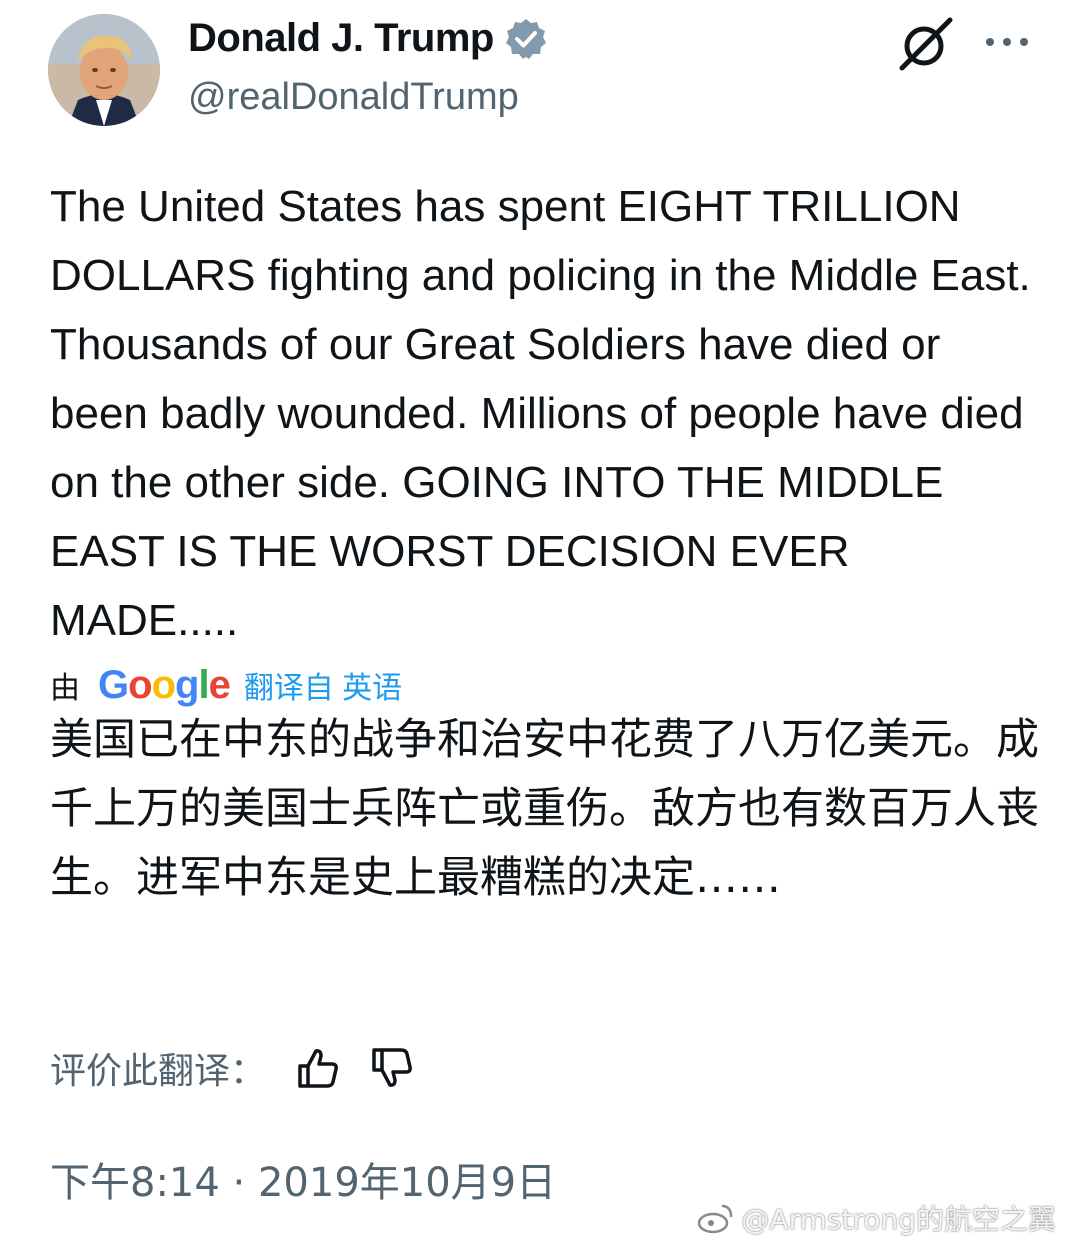  What do you see at coordinates (392, 1068) in the screenshot?
I see `thumbs-down-icon` at bounding box center [392, 1068].